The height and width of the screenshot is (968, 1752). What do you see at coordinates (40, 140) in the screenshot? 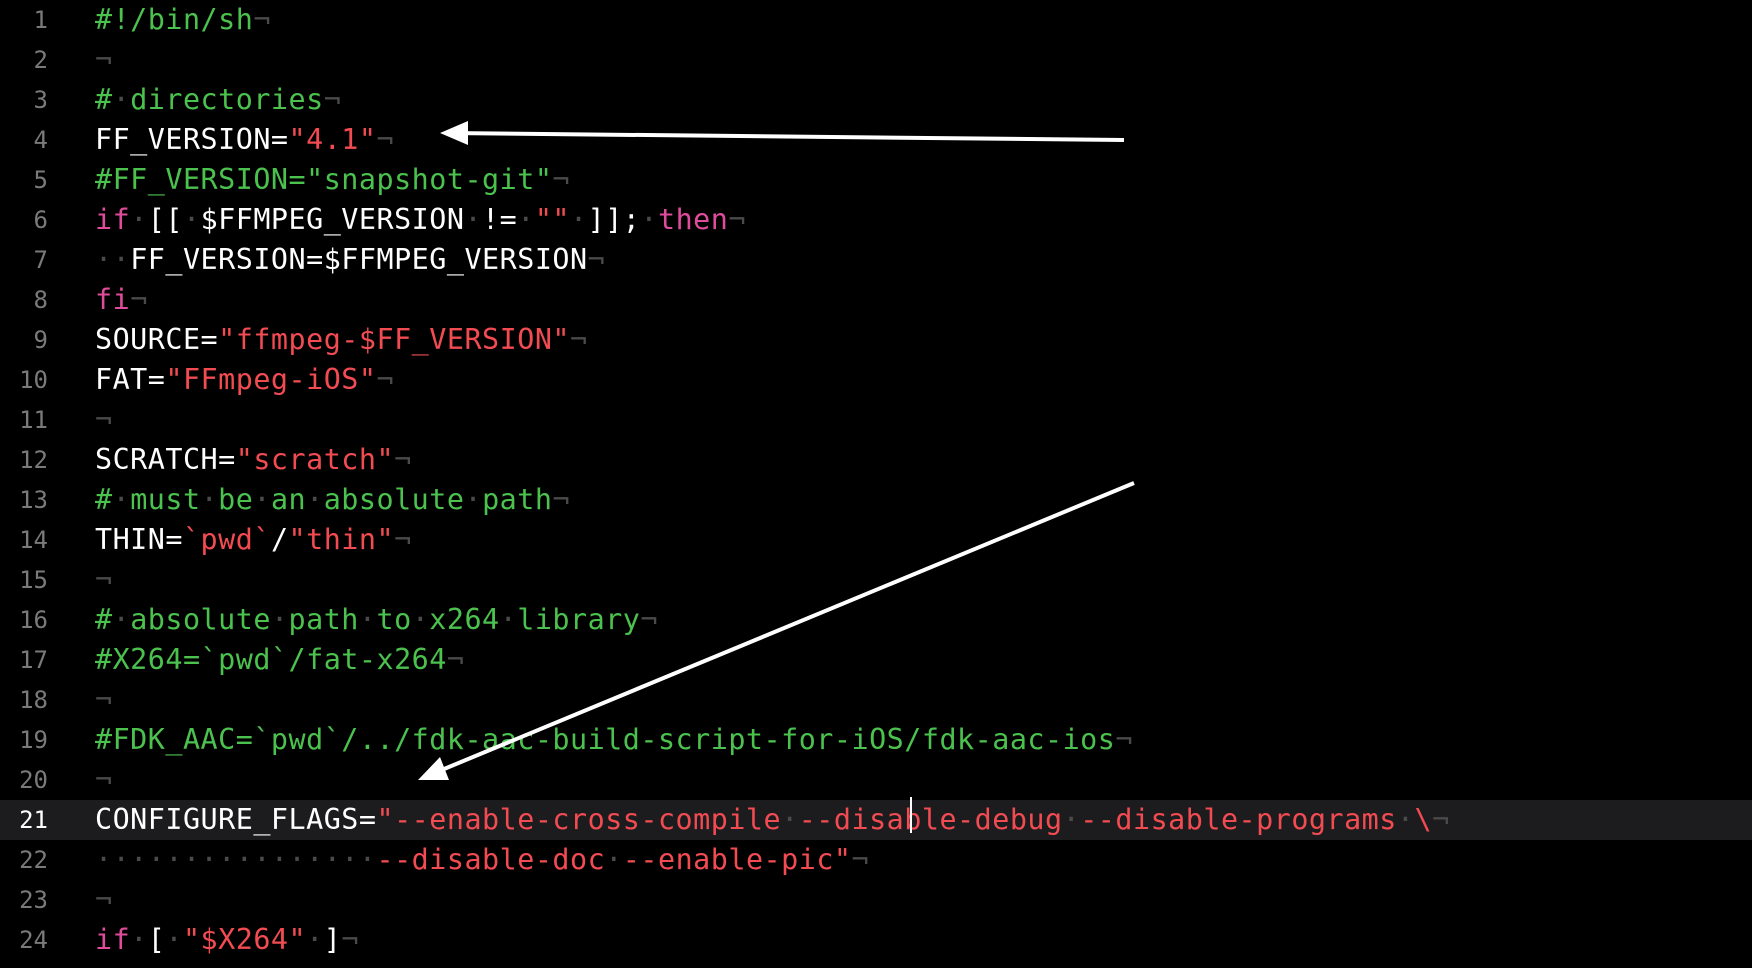
I see `line-number: 4` at bounding box center [40, 140].